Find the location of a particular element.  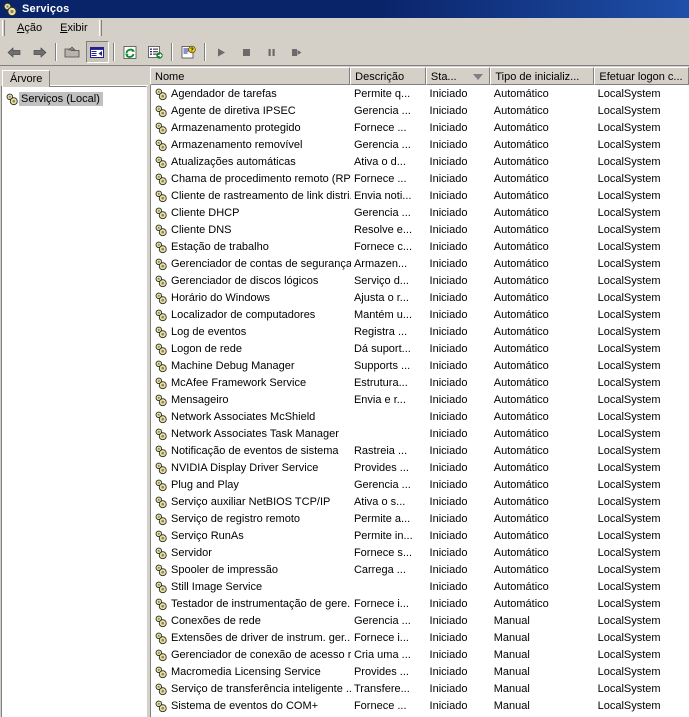

service-name-cell: Agente de diretiva IPSEC is located at coordinates (251, 111).